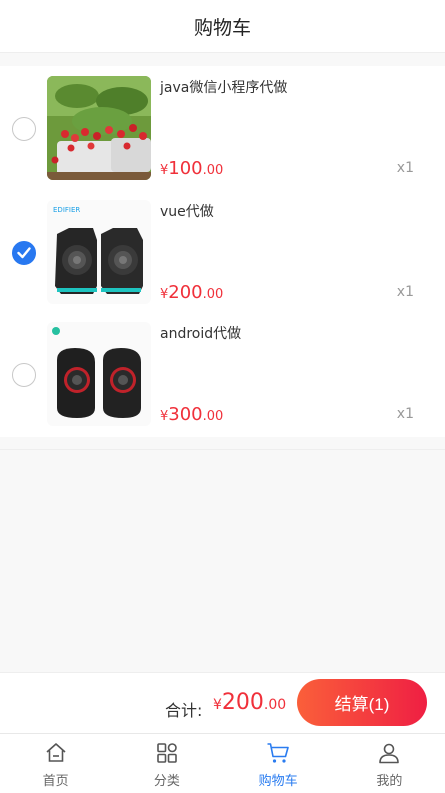 The image size is (445, 793). What do you see at coordinates (275, 705) in the screenshot?
I see `total-decimal: .00` at bounding box center [275, 705].